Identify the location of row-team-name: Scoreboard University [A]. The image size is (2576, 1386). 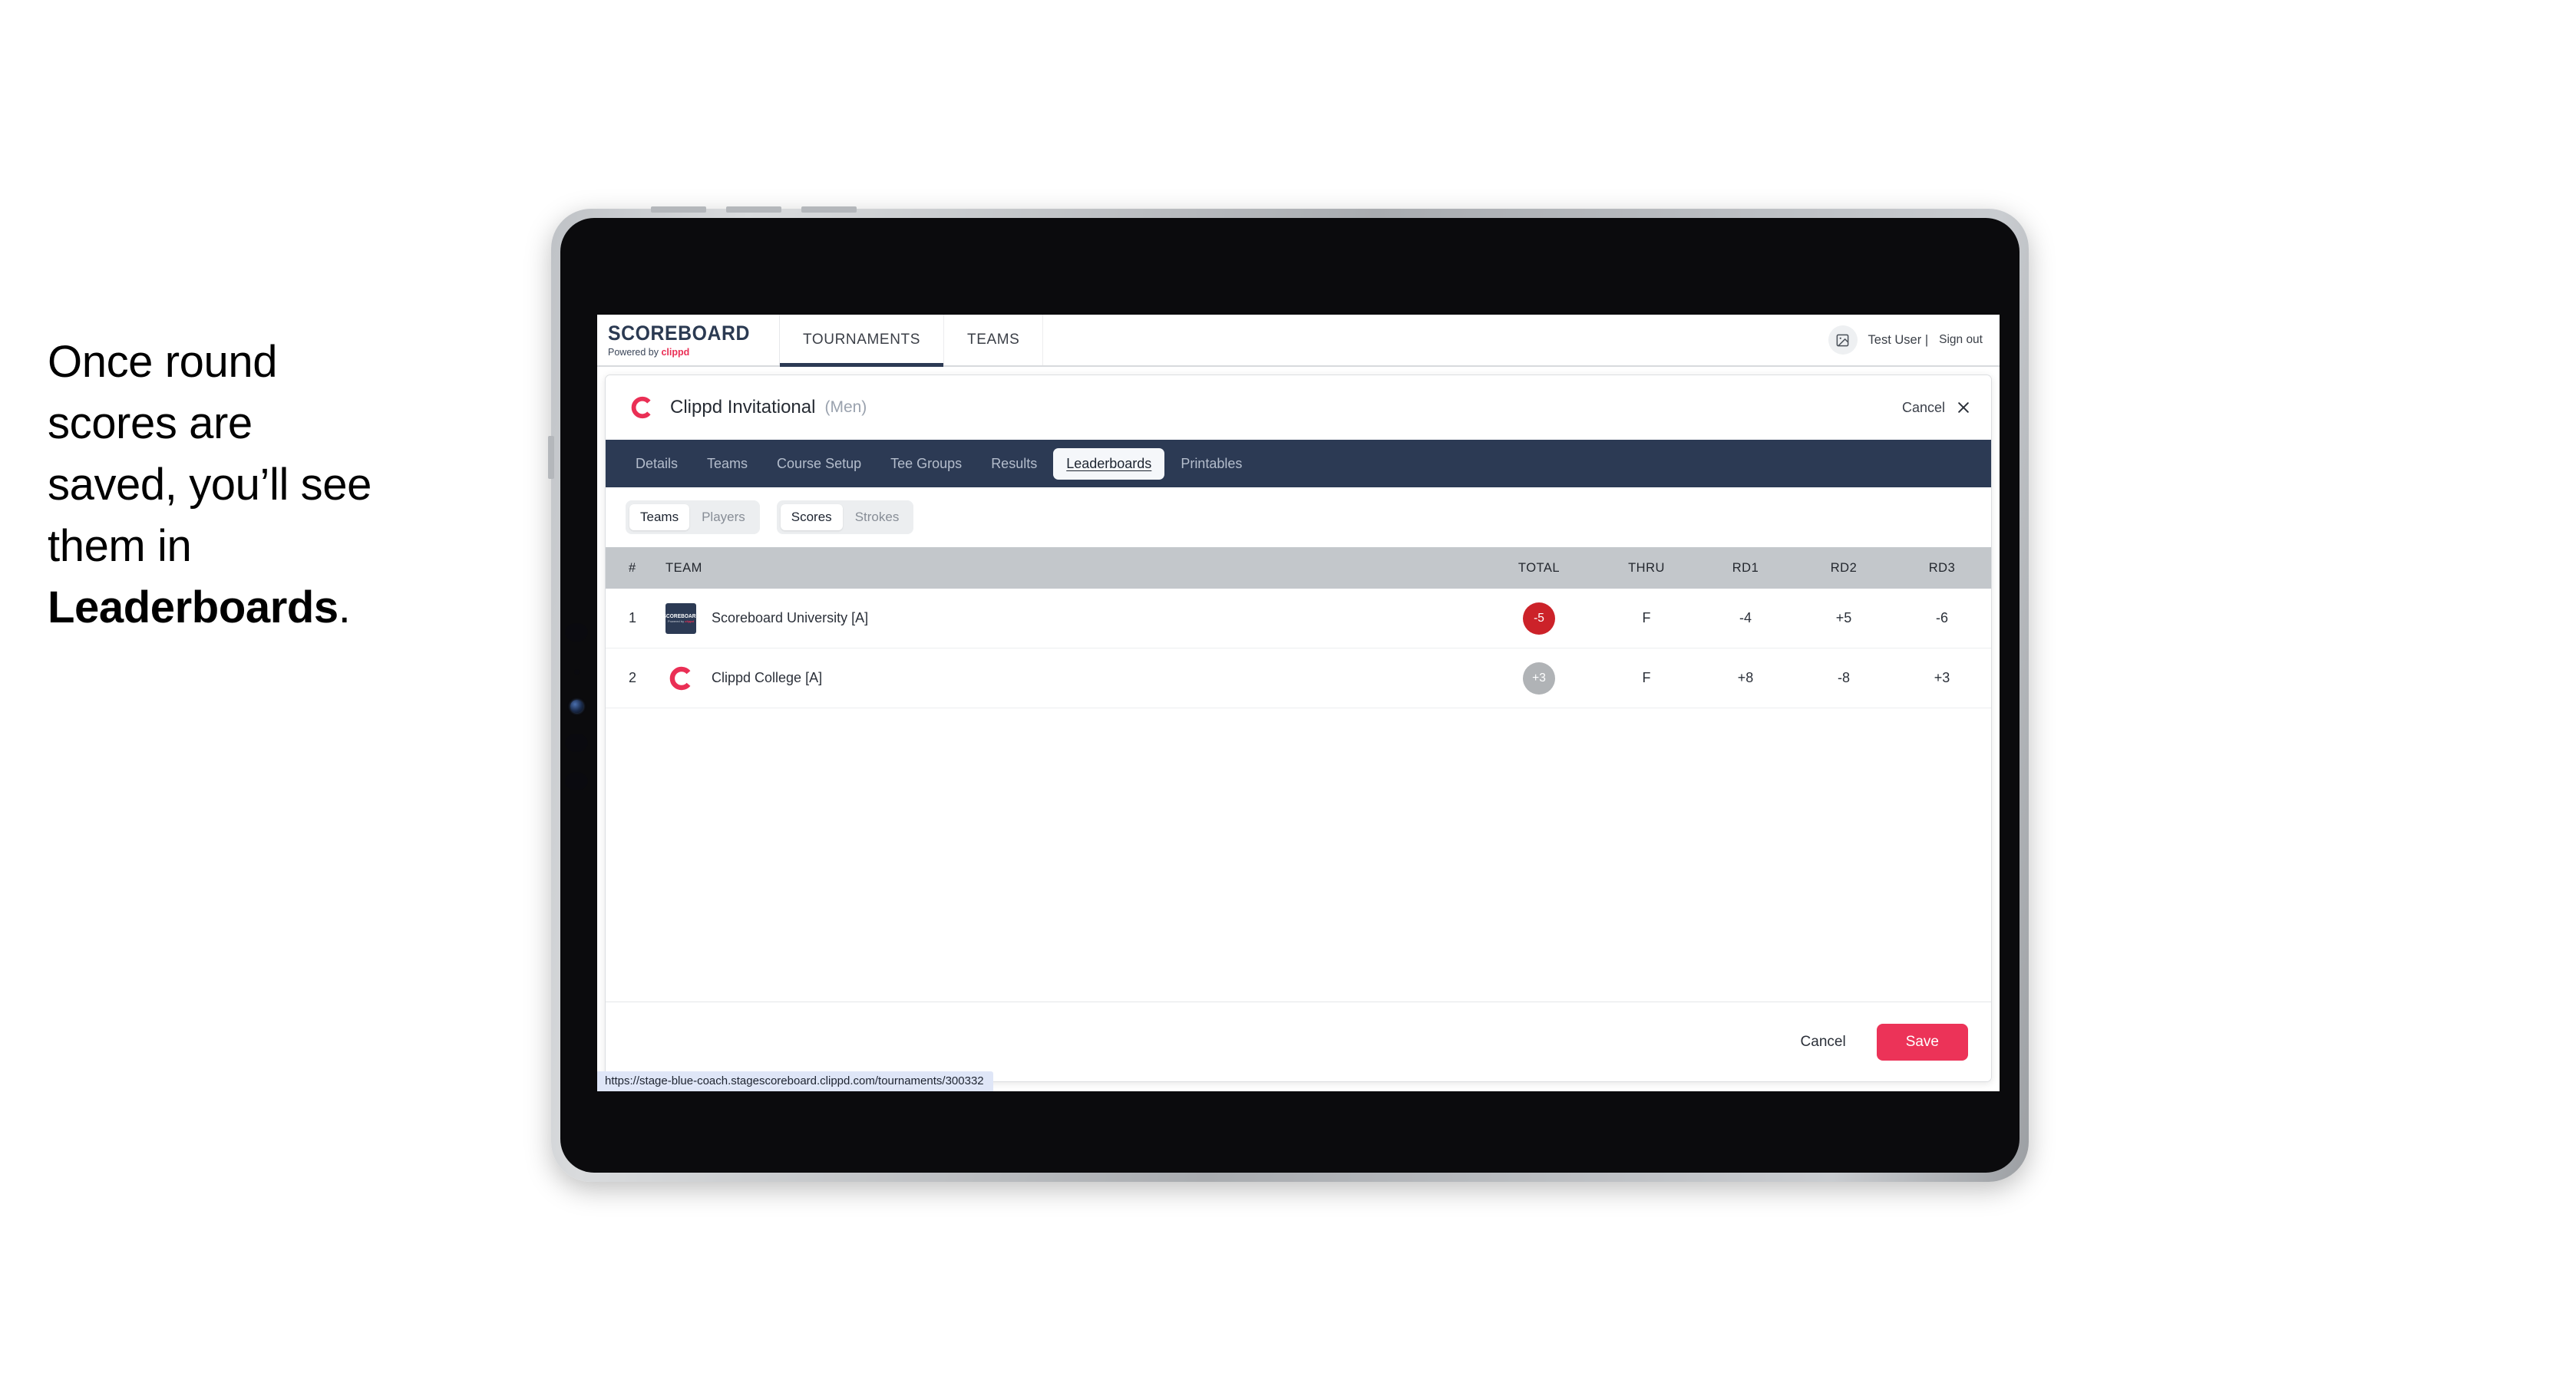
(790, 617).